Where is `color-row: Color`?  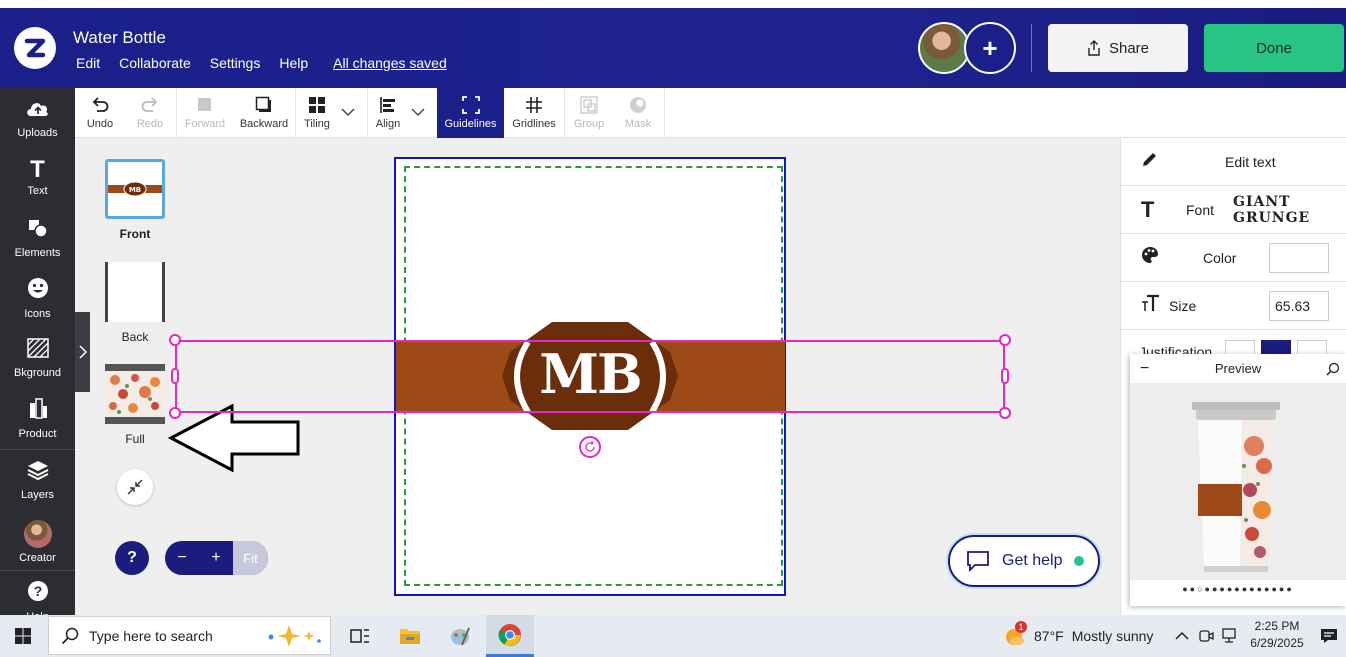
color-row: Color is located at coordinates (1233, 258).